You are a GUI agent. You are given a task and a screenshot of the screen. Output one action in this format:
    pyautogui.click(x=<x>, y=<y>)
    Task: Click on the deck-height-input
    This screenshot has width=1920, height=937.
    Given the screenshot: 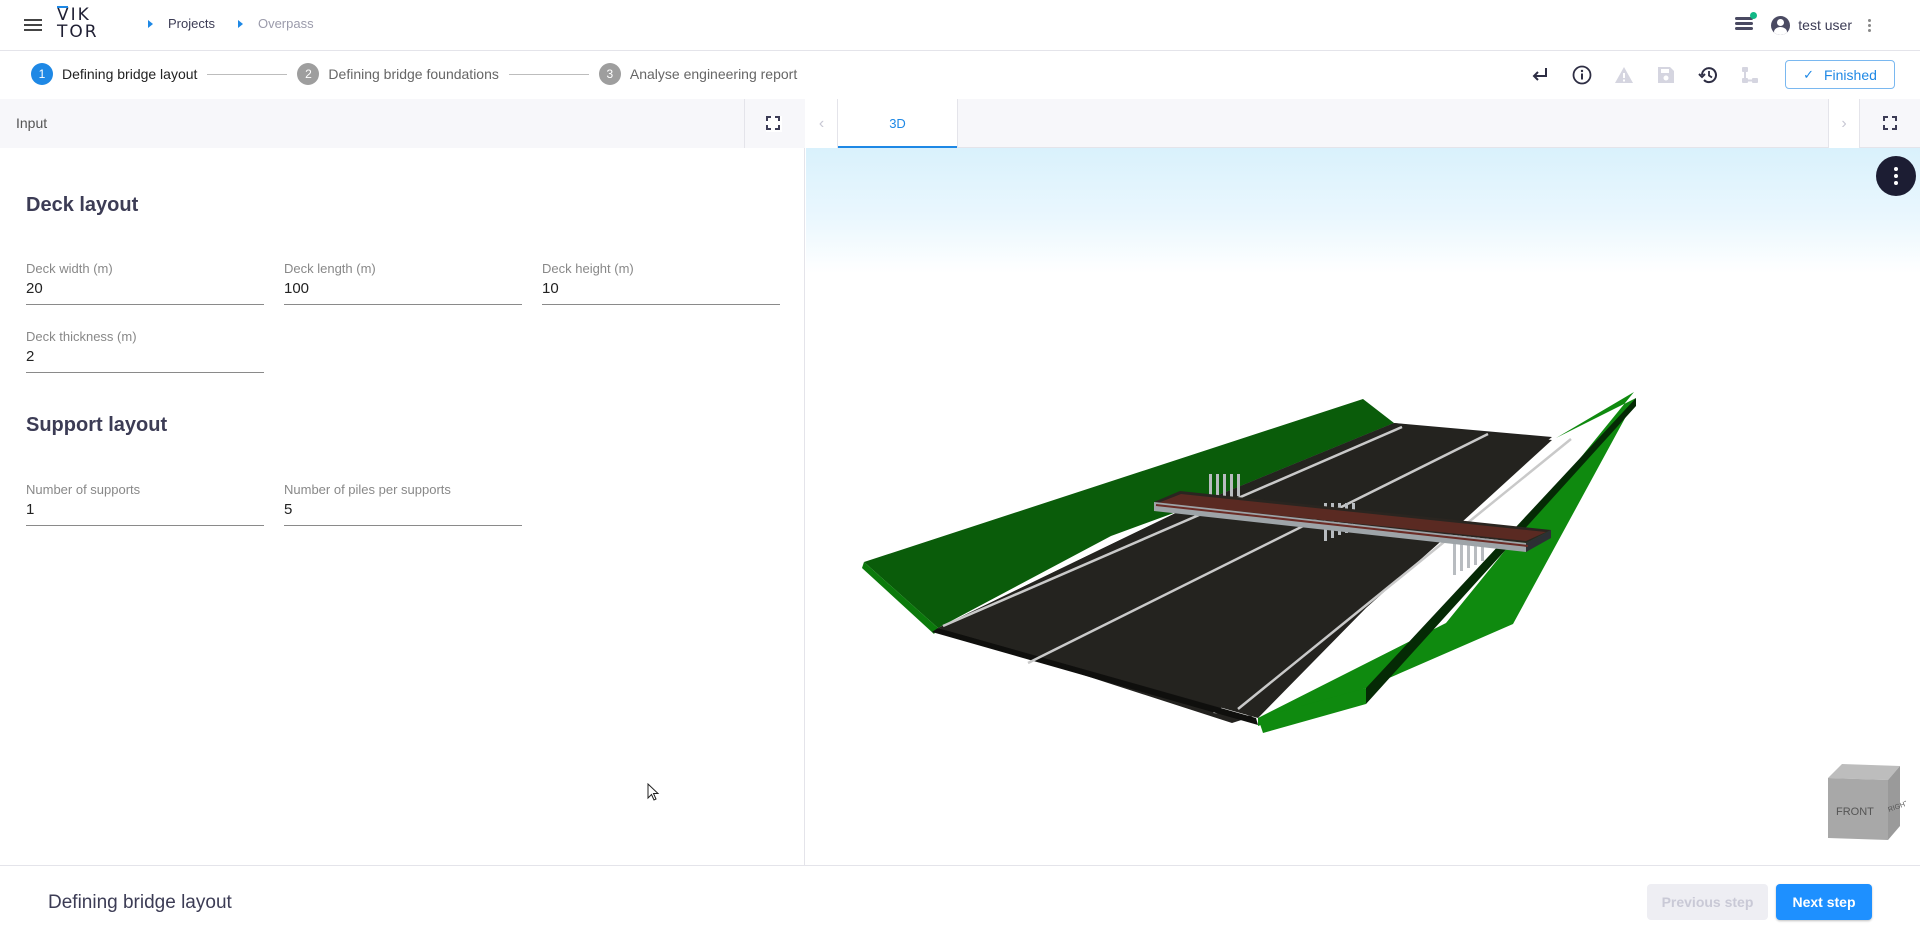 What is the action you would take?
    pyautogui.click(x=661, y=291)
    